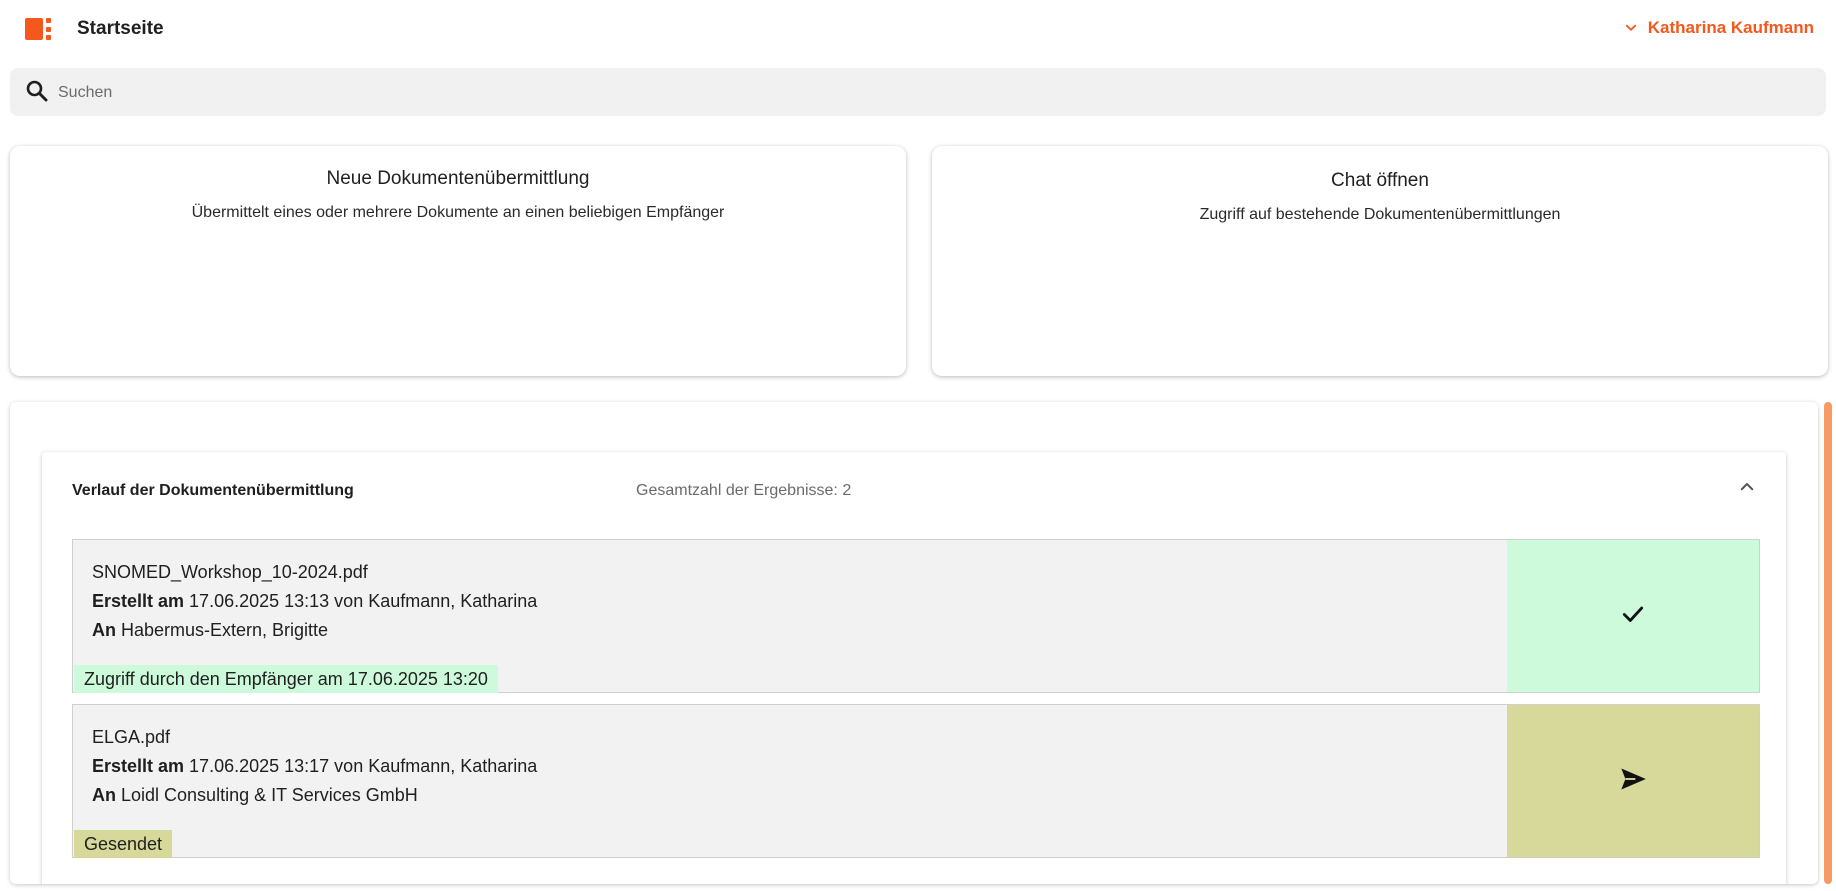 This screenshot has height=891, width=1836. Describe the element at coordinates (131, 737) in the screenshot. I see `file-name: ELGA.pdf` at that location.